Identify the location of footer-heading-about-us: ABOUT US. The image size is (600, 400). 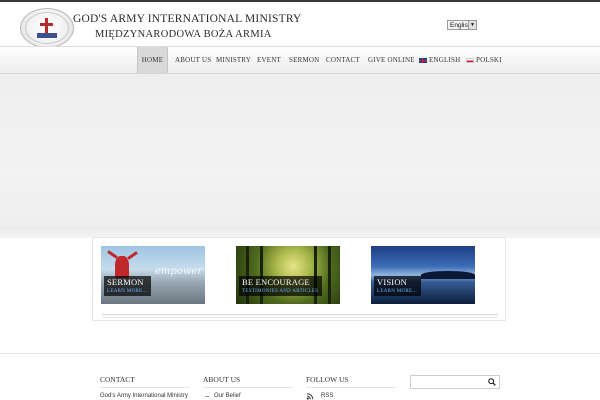
(222, 379).